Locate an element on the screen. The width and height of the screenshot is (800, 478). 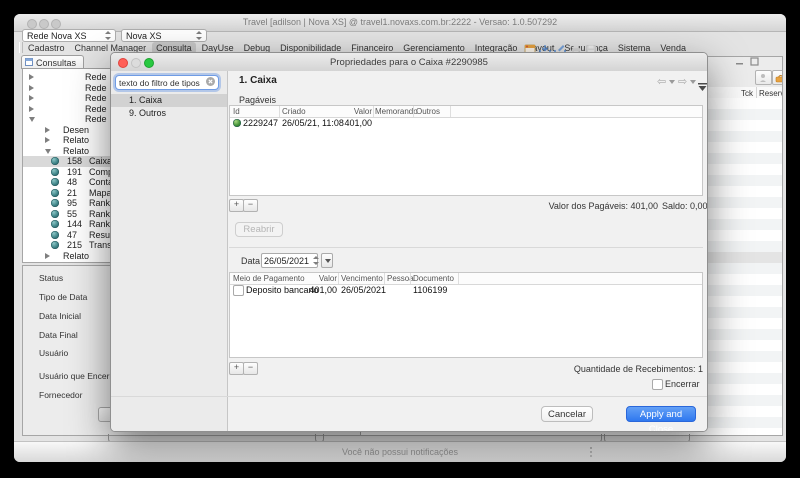
column-header-memorando: Memorando is located at coordinates (396, 111).